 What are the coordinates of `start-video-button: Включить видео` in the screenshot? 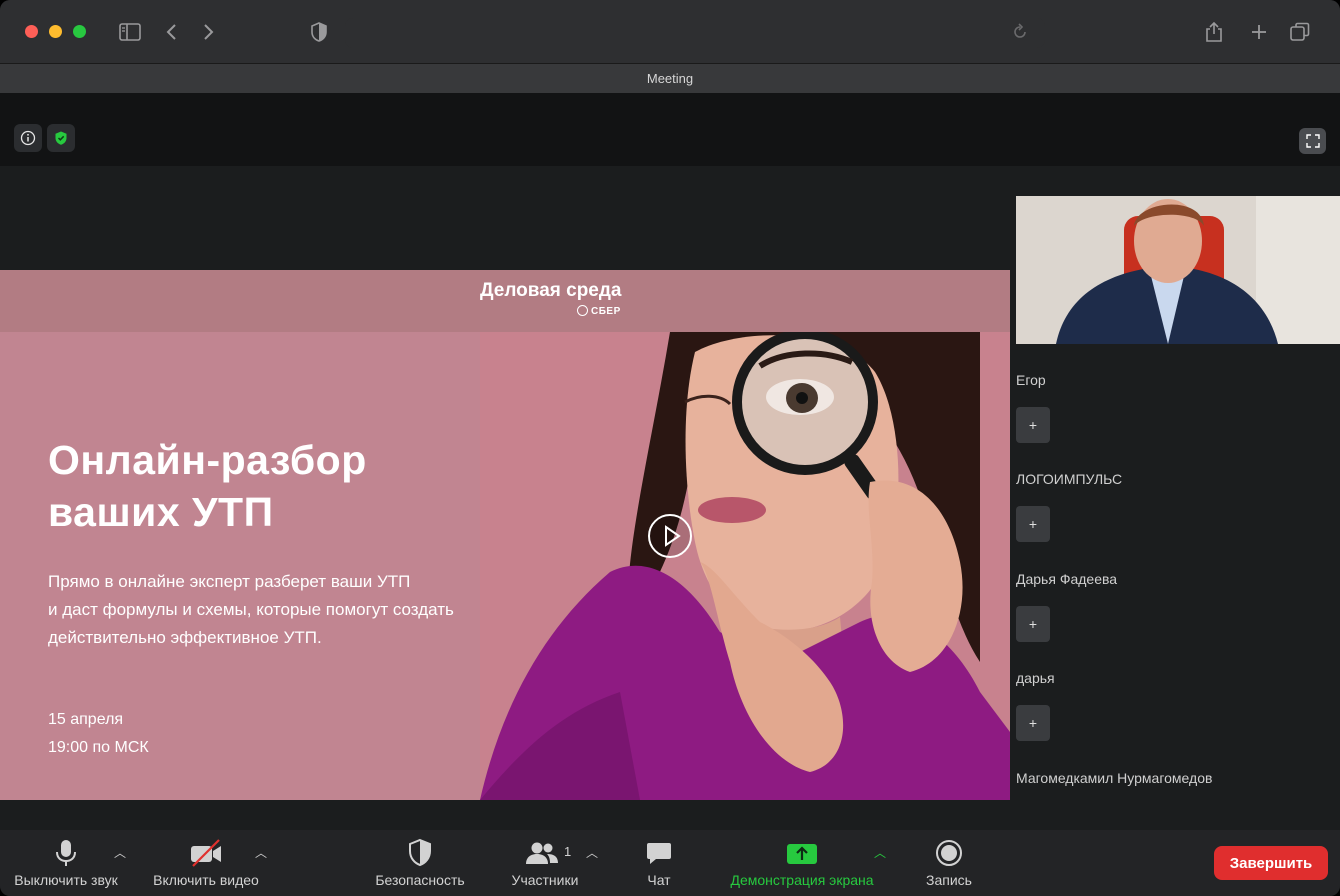 It's located at (206, 863).